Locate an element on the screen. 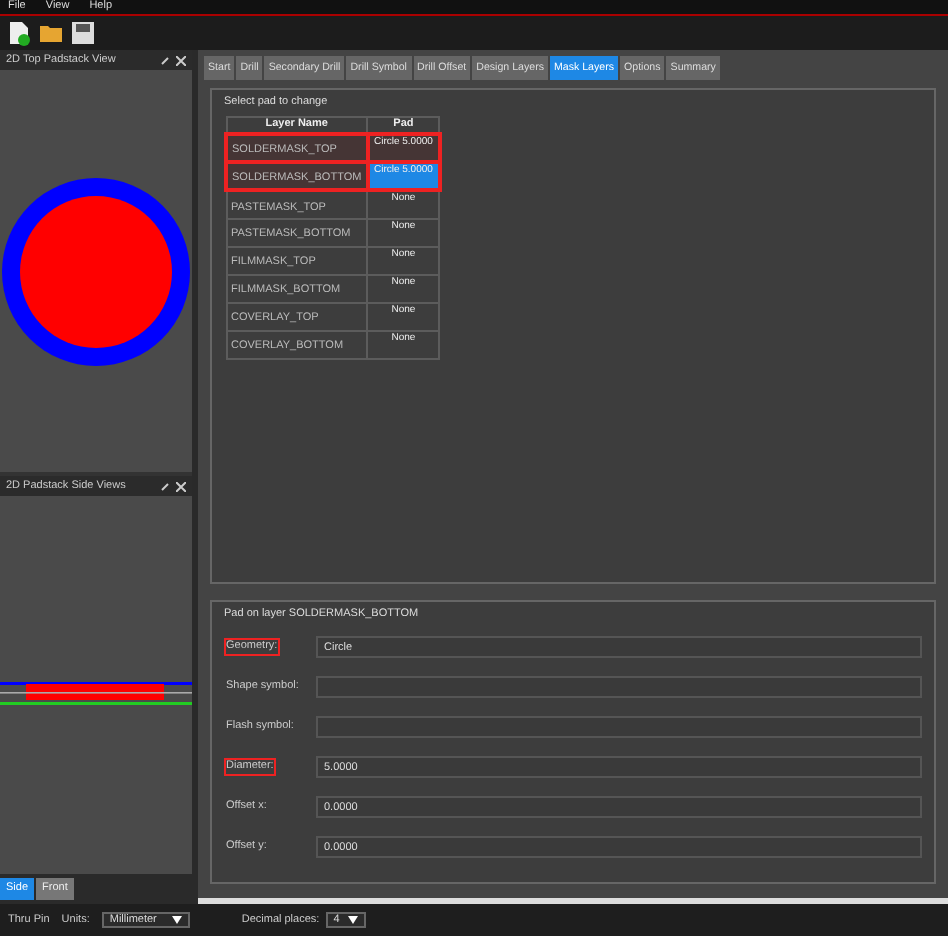 The width and height of the screenshot is (948, 936). folder-icon is located at coordinates (51, 33).